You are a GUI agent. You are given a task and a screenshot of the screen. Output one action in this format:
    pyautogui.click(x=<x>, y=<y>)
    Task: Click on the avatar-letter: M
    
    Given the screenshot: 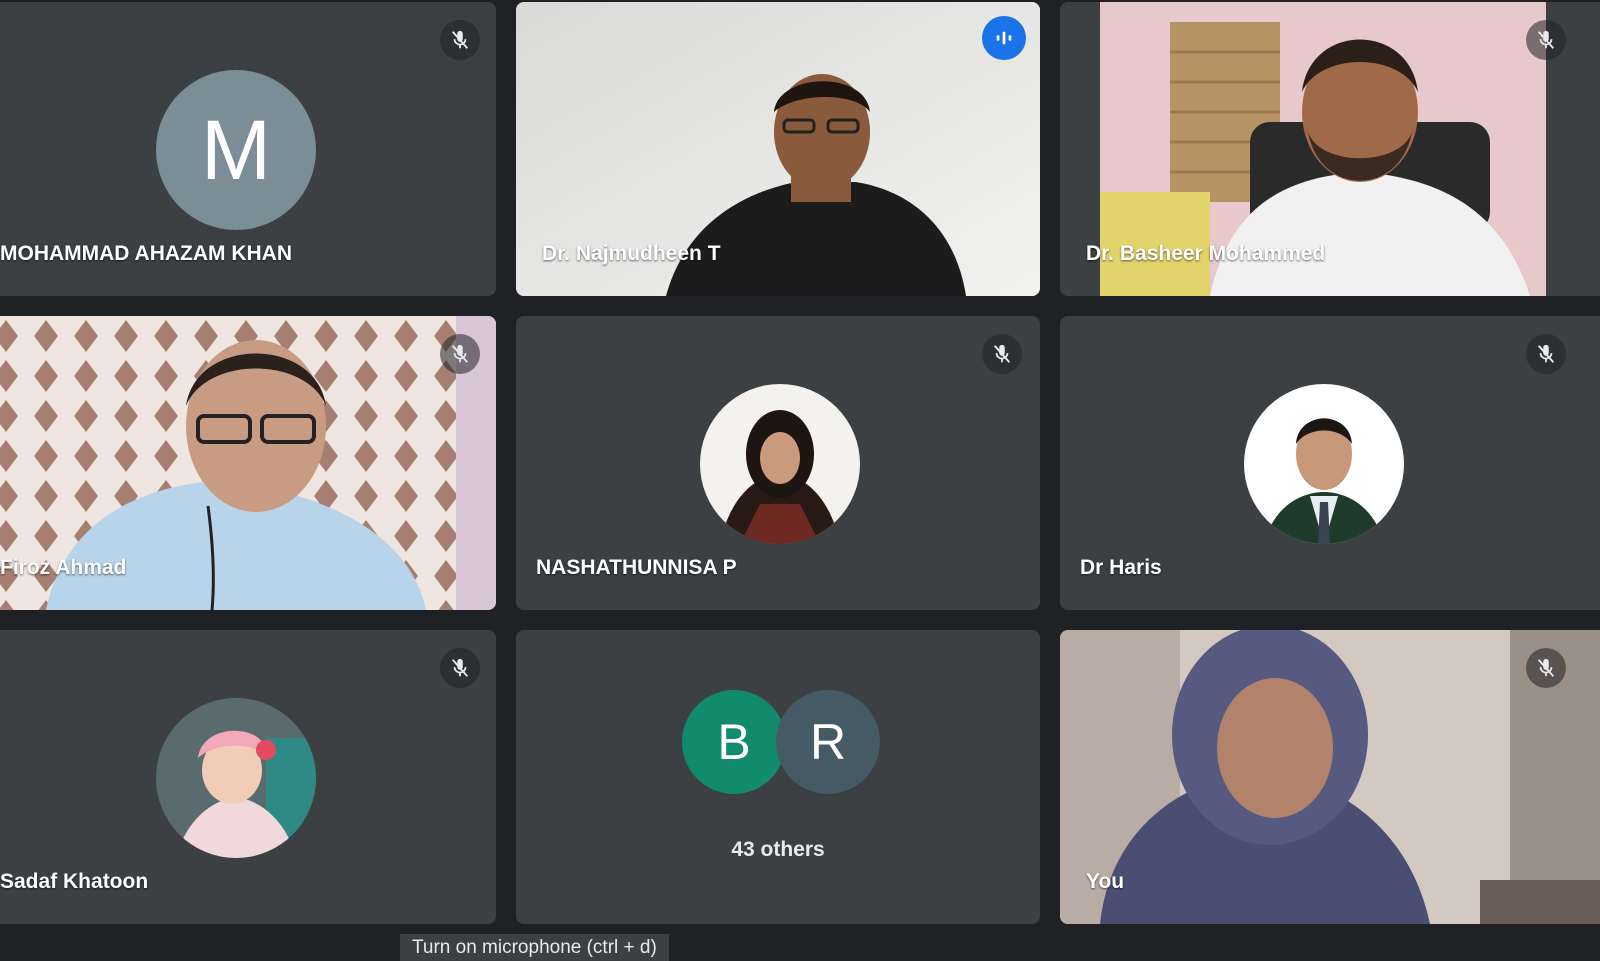 What is the action you would take?
    pyautogui.click(x=236, y=149)
    